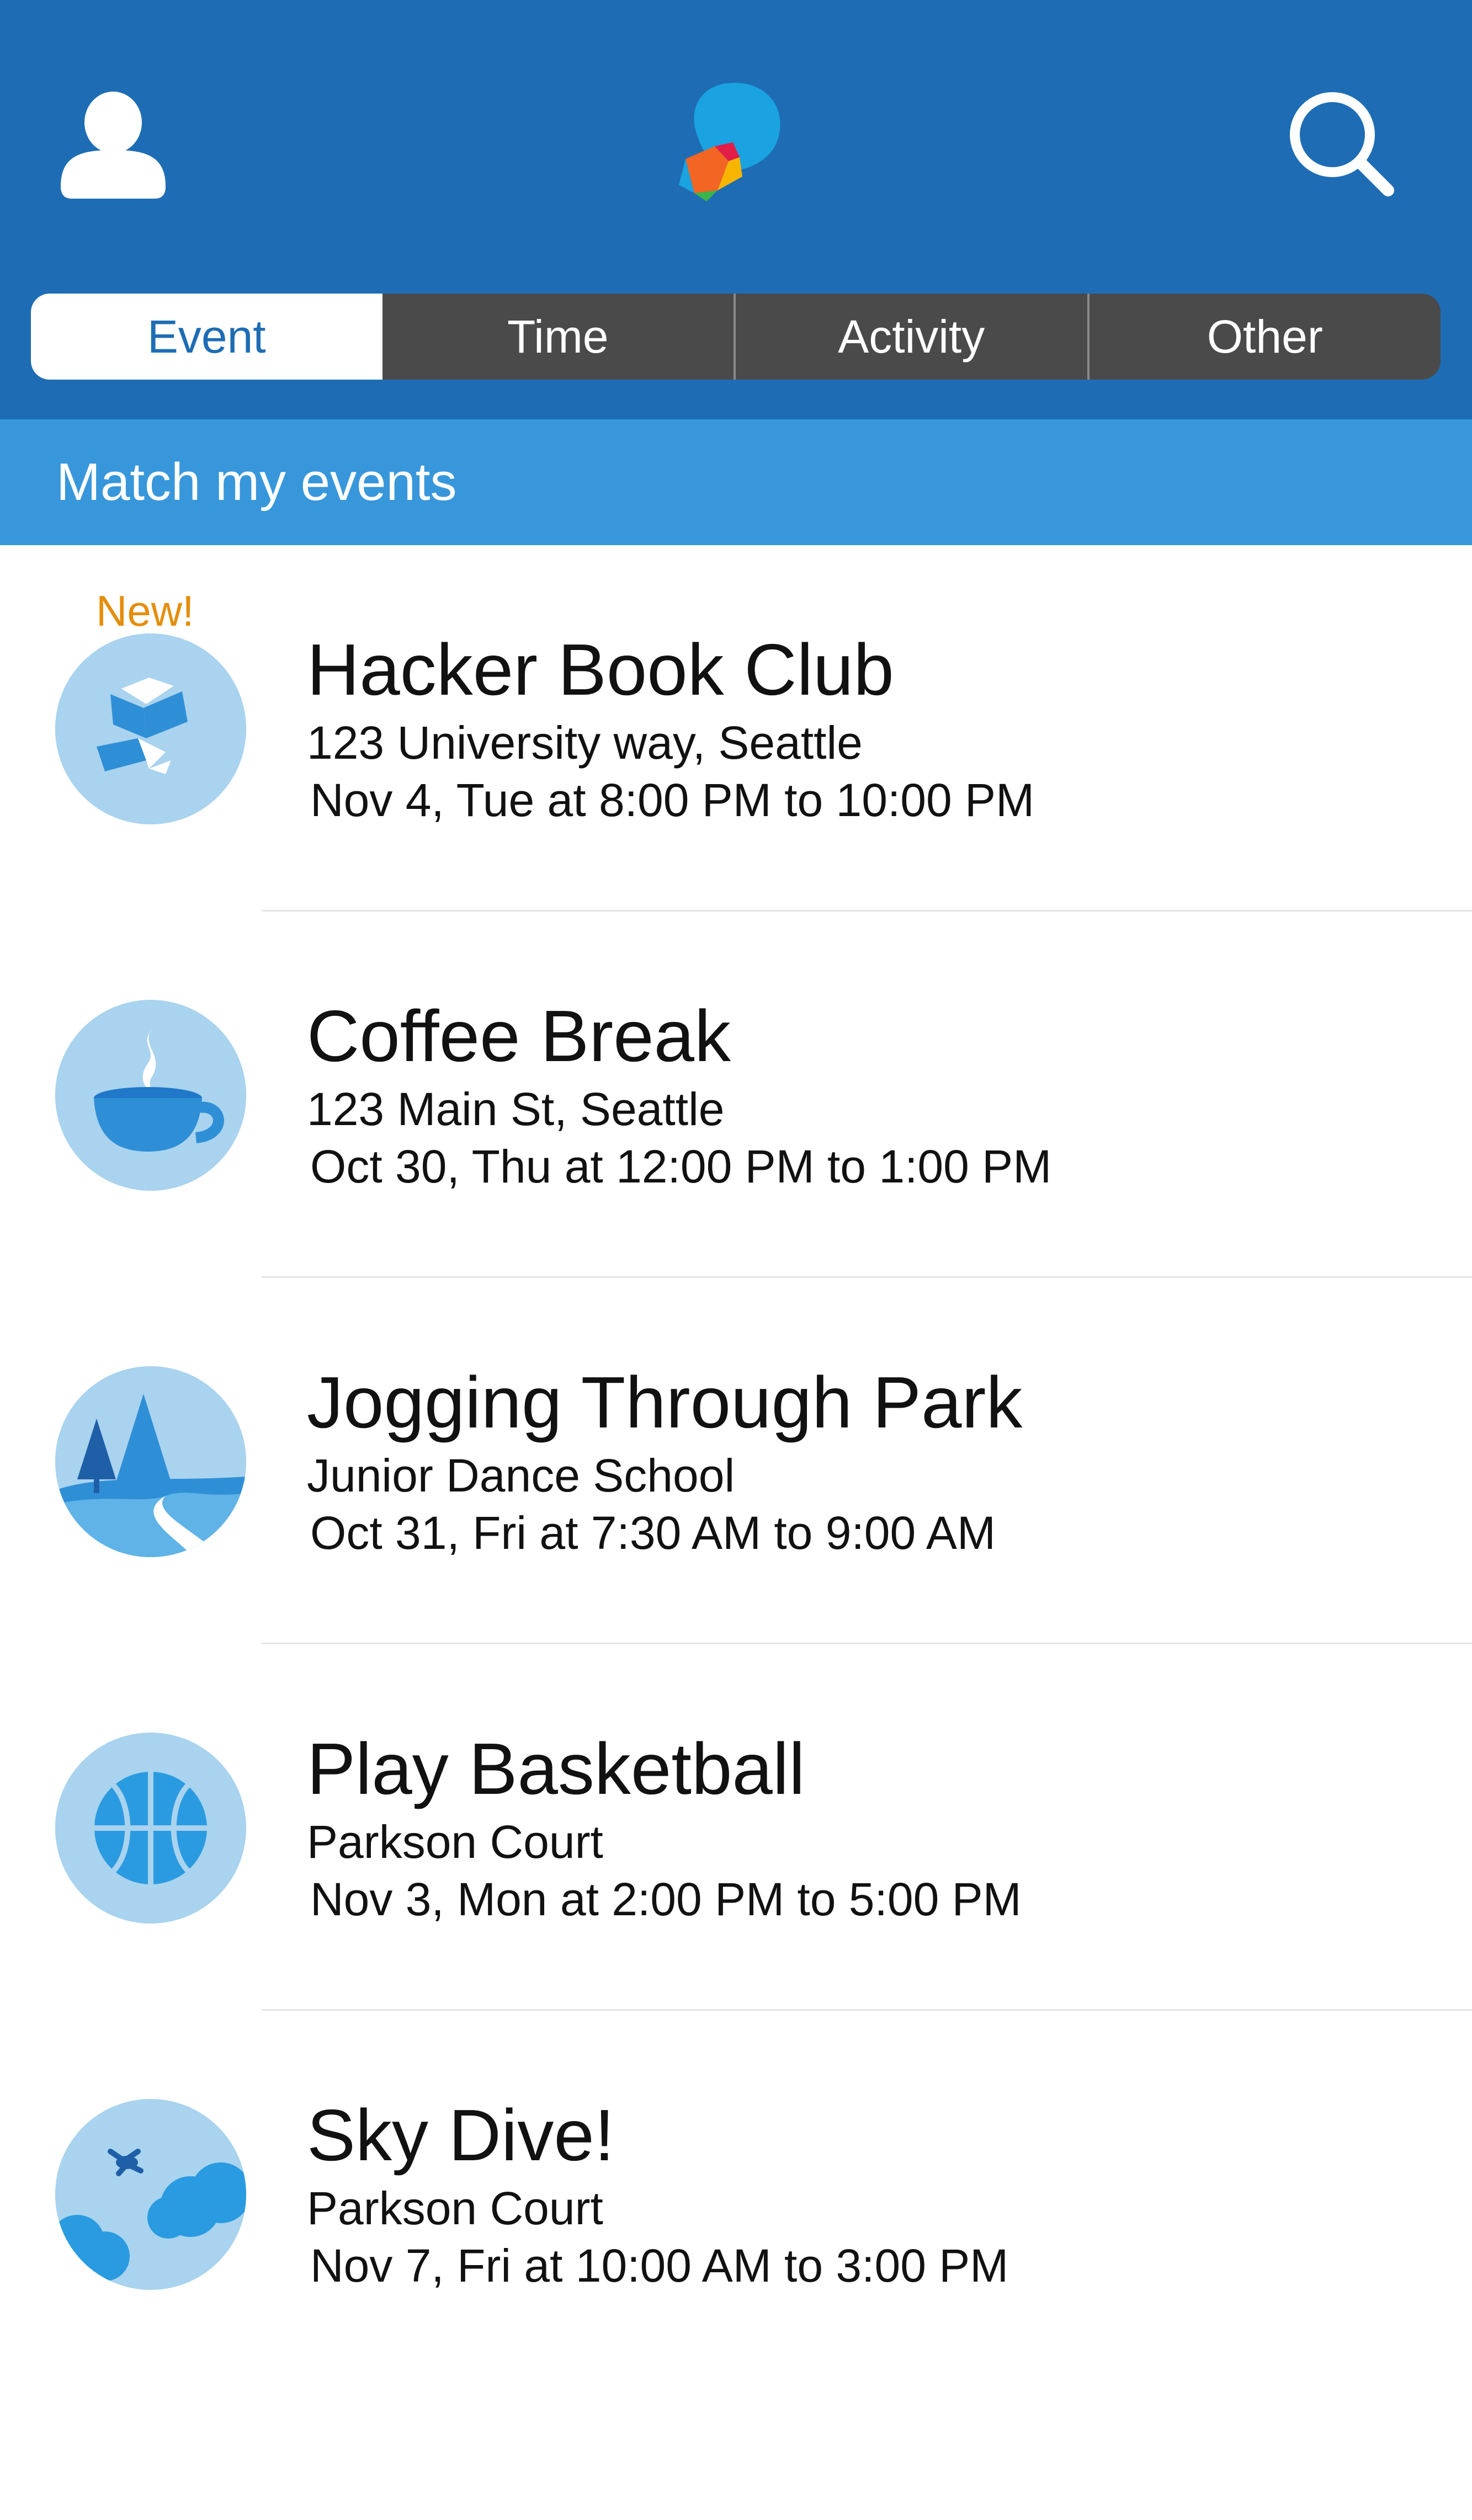 This screenshot has width=1472, height=2520. Describe the element at coordinates (736, 482) in the screenshot. I see `section-header: Match my events` at that location.